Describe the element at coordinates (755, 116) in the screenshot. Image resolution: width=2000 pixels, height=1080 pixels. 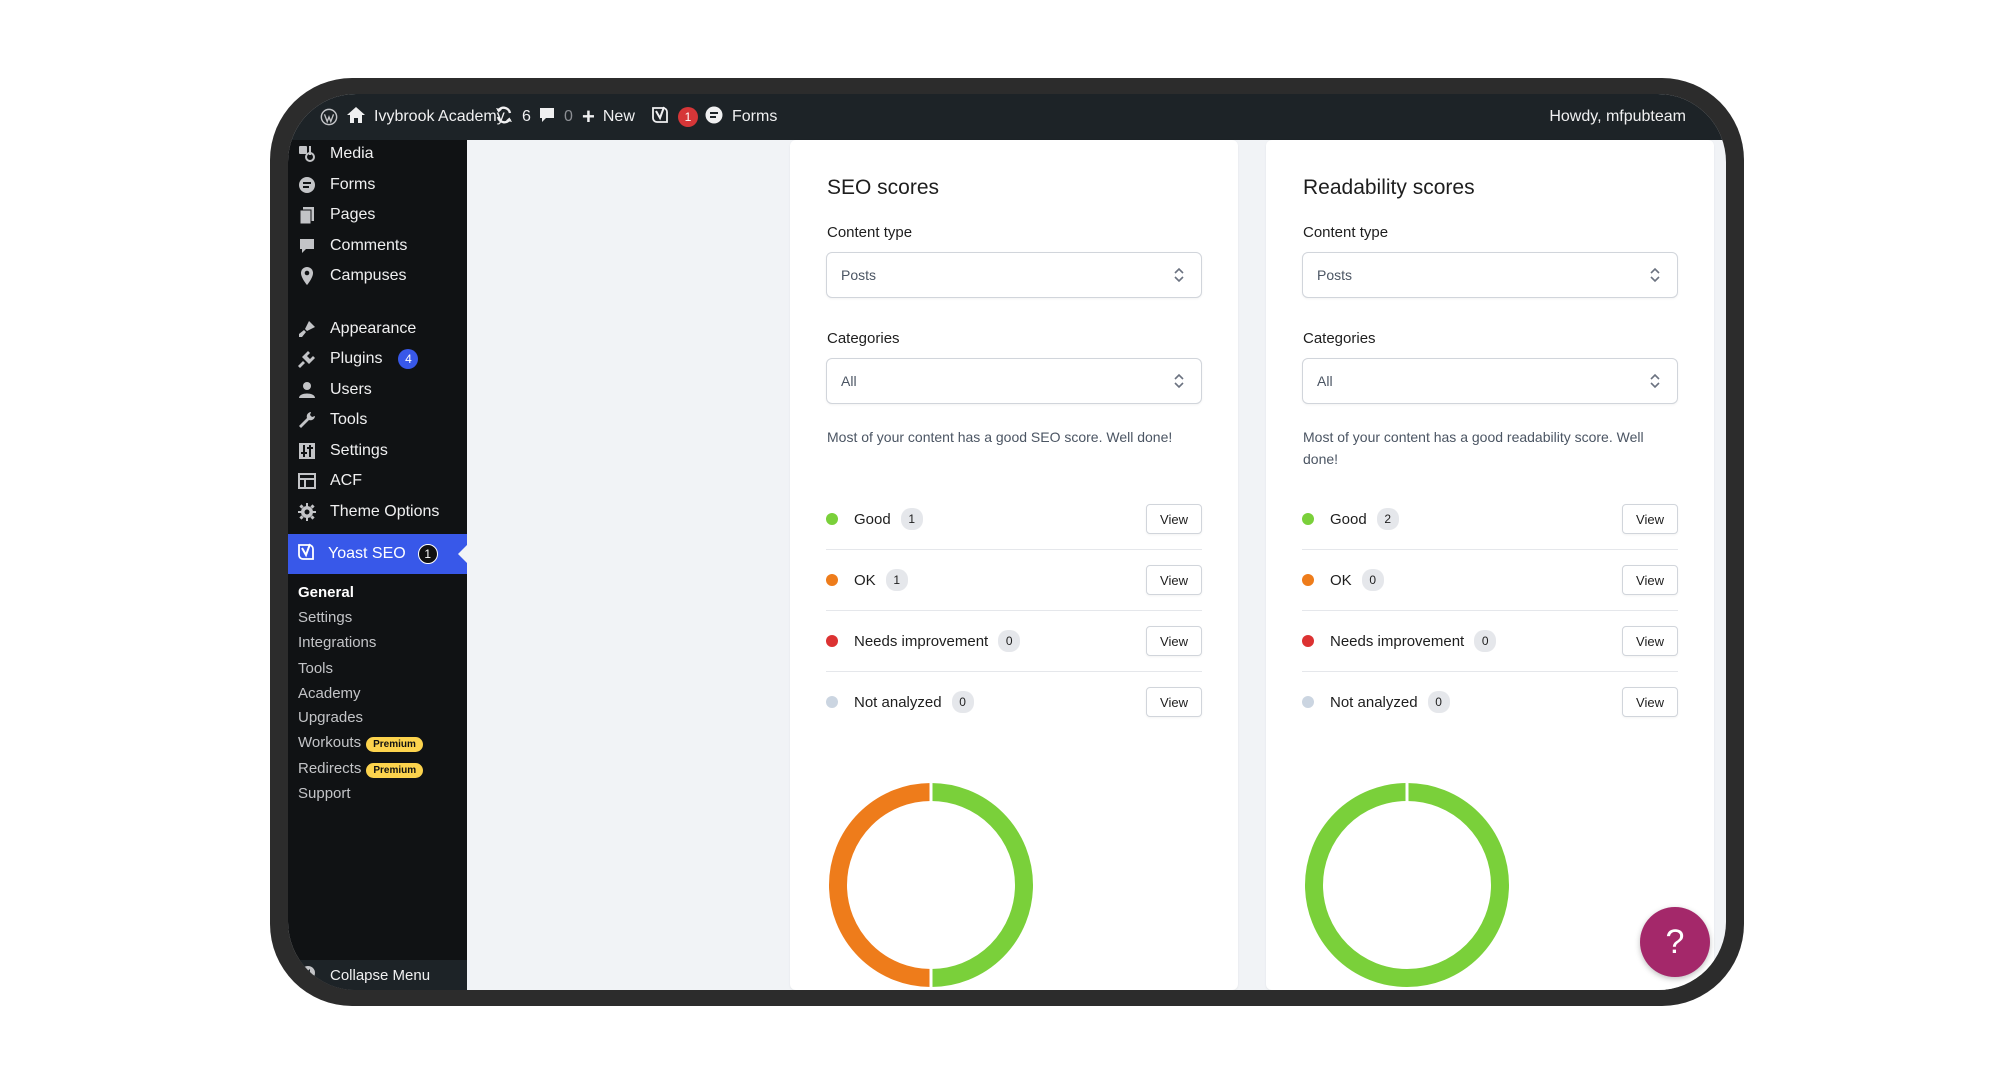
I see `forms-label: Forms` at that location.